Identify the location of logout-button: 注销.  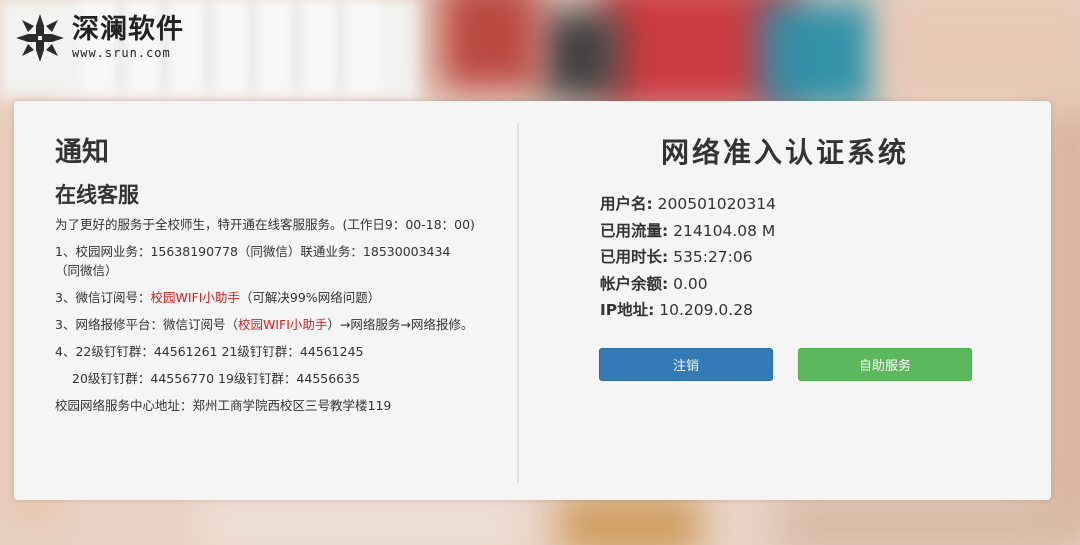
(686, 364).